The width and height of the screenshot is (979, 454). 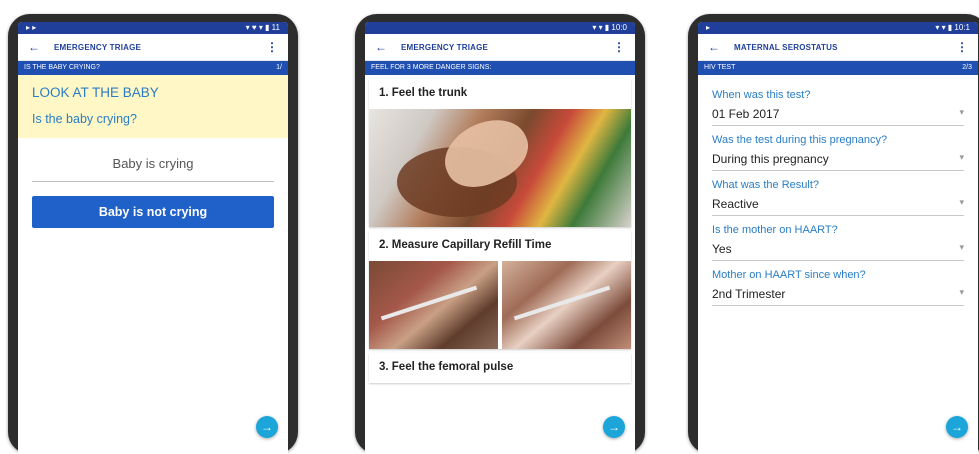 What do you see at coordinates (735, 204) in the screenshot?
I see `field-value: Reactive` at bounding box center [735, 204].